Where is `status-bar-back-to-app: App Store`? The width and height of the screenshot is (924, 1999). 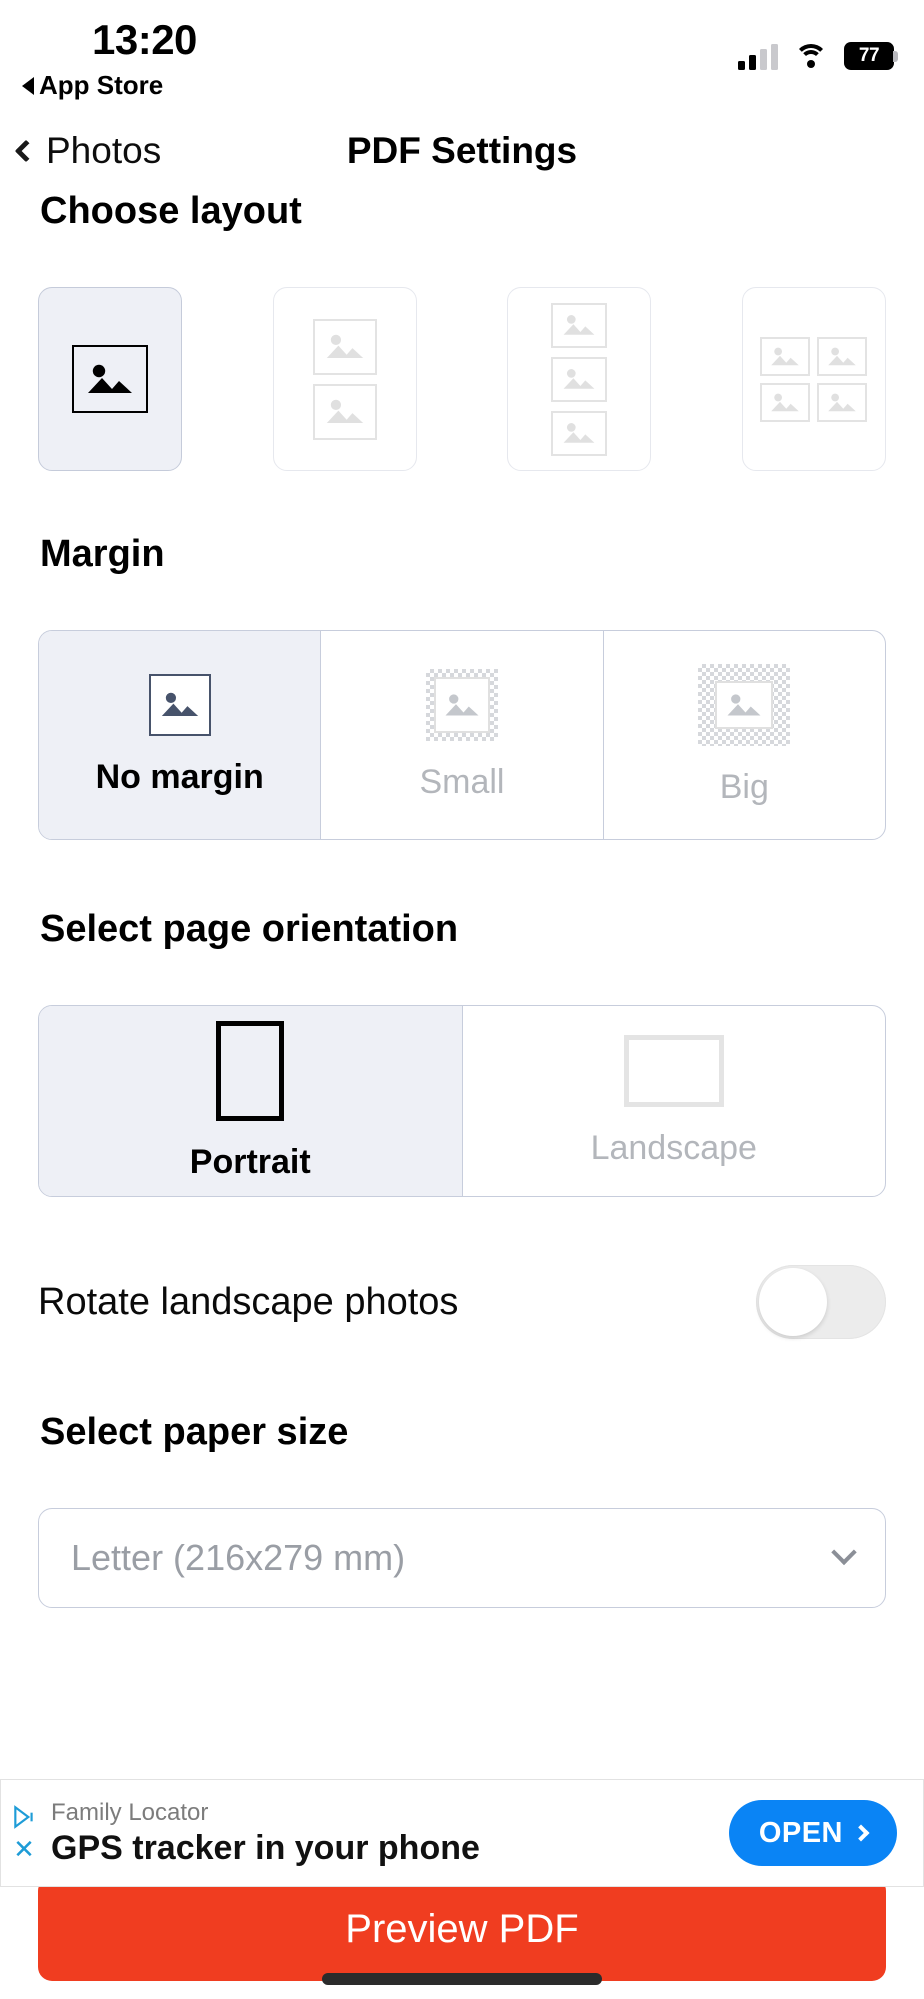
status-bar-back-to-app: App Store is located at coordinates (92, 85).